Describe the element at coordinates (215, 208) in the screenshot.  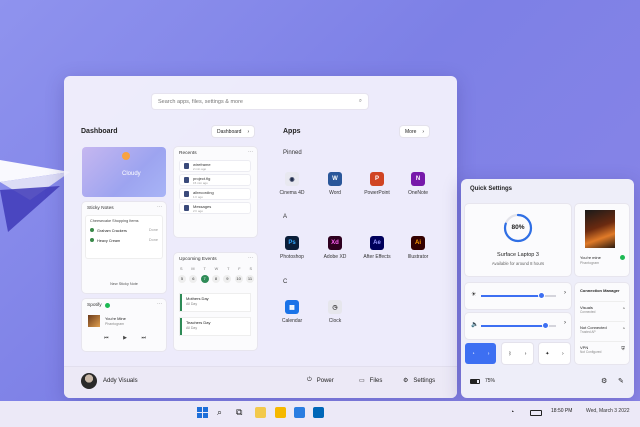
I see `recent-item: Messages 2 h ago` at that location.